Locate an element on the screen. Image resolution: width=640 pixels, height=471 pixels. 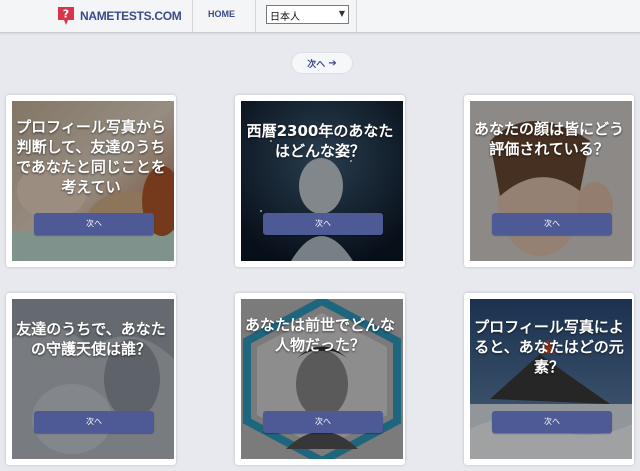
quiz-card-title: 友達のうちで、あなたの守護天使は誰？ is located at coordinates (91, 339).